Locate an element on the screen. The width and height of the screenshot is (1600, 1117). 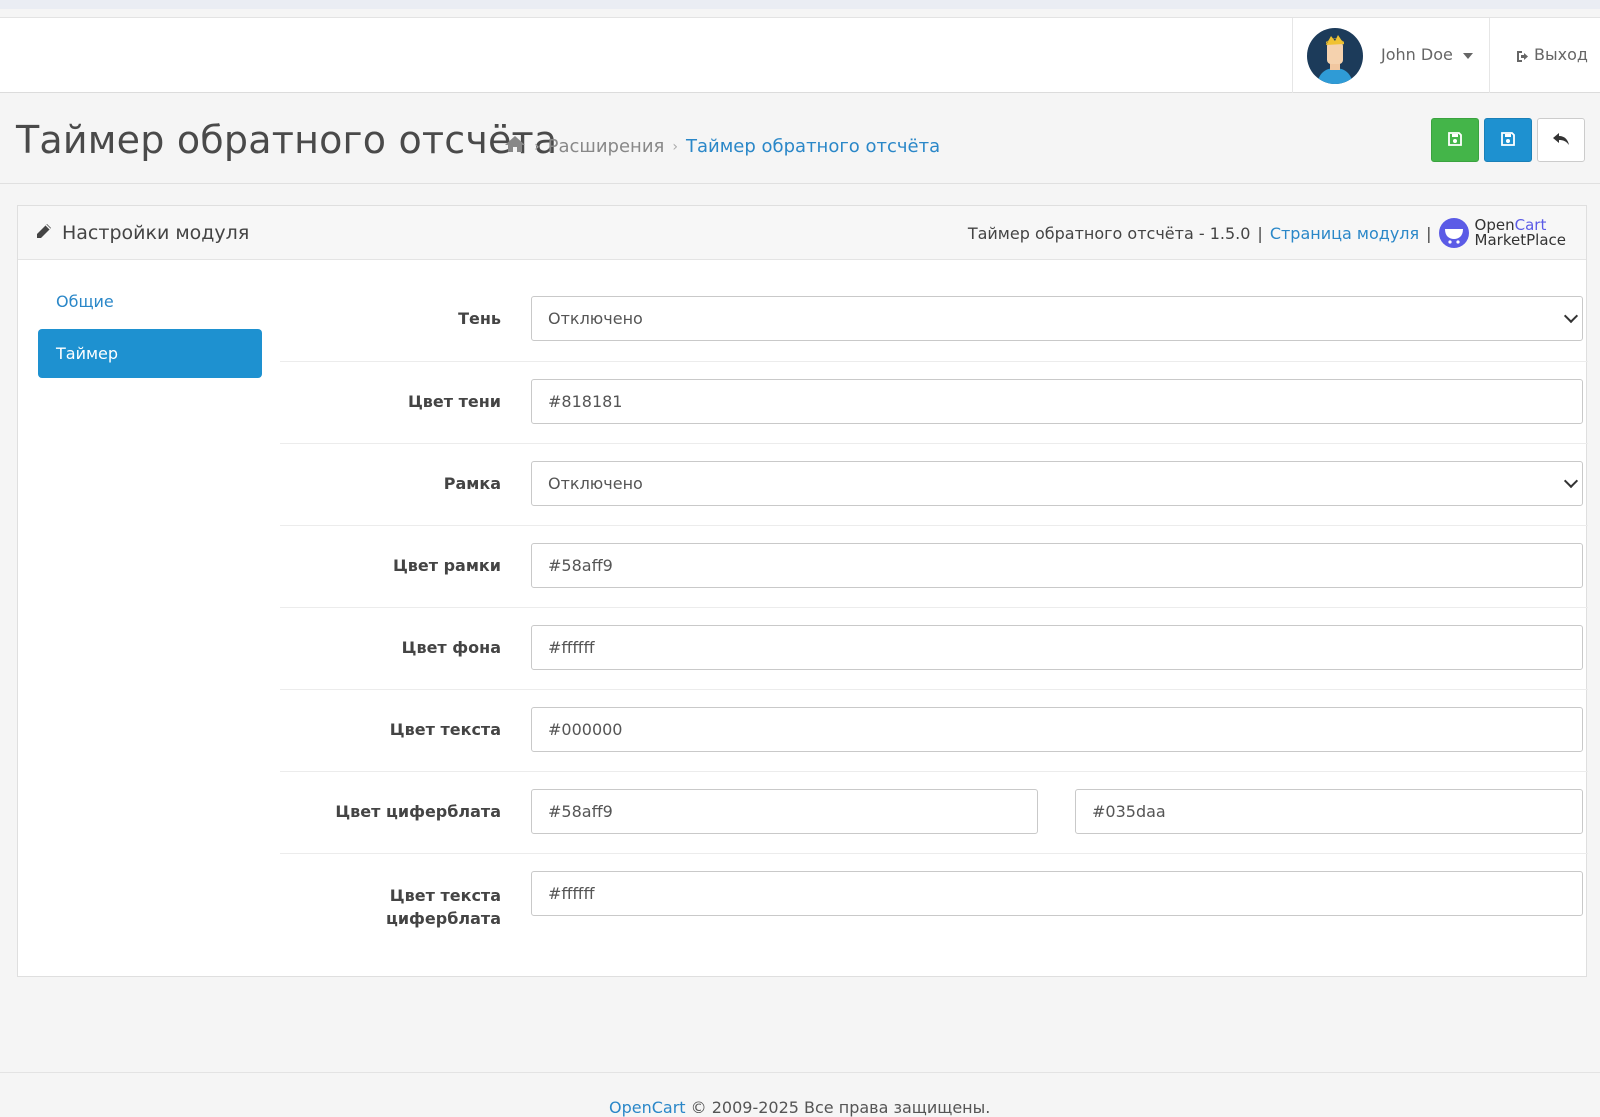
back-button is located at coordinates (1561, 140).